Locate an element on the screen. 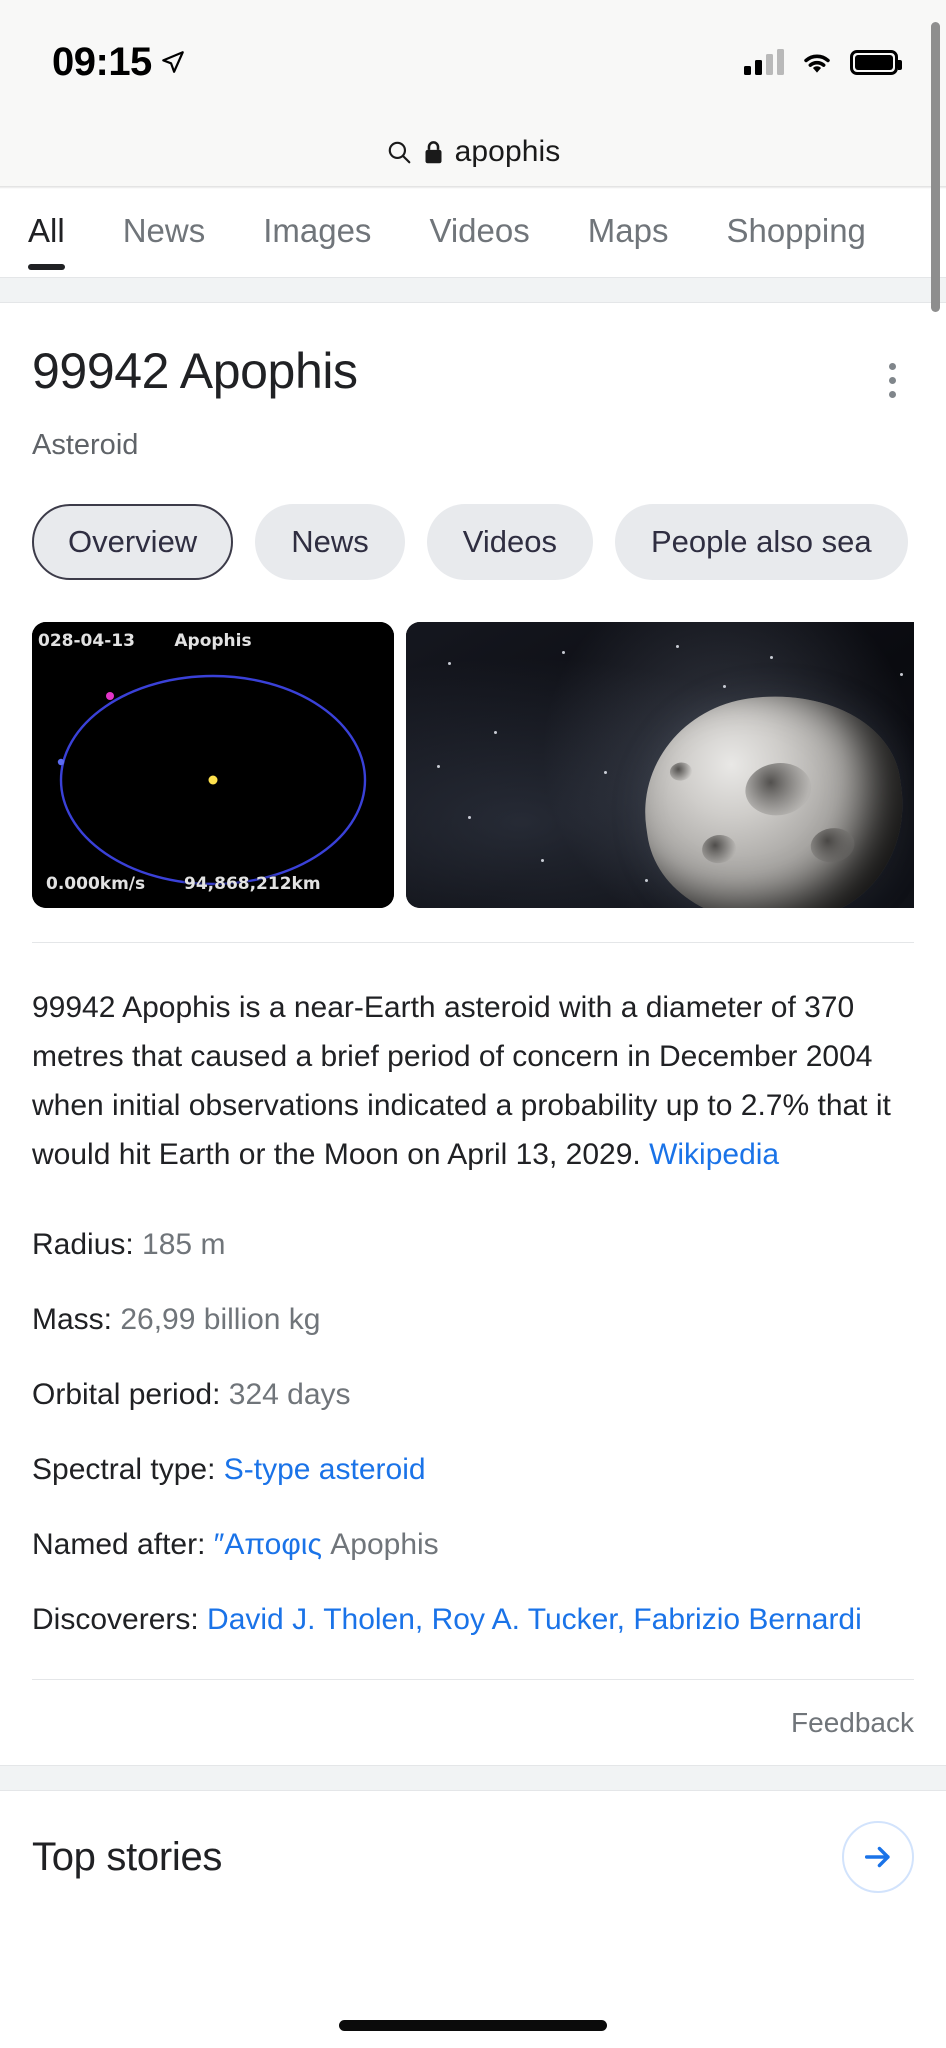 This screenshot has height=2048, width=946. fact-value: 324 days is located at coordinates (285, 1394).